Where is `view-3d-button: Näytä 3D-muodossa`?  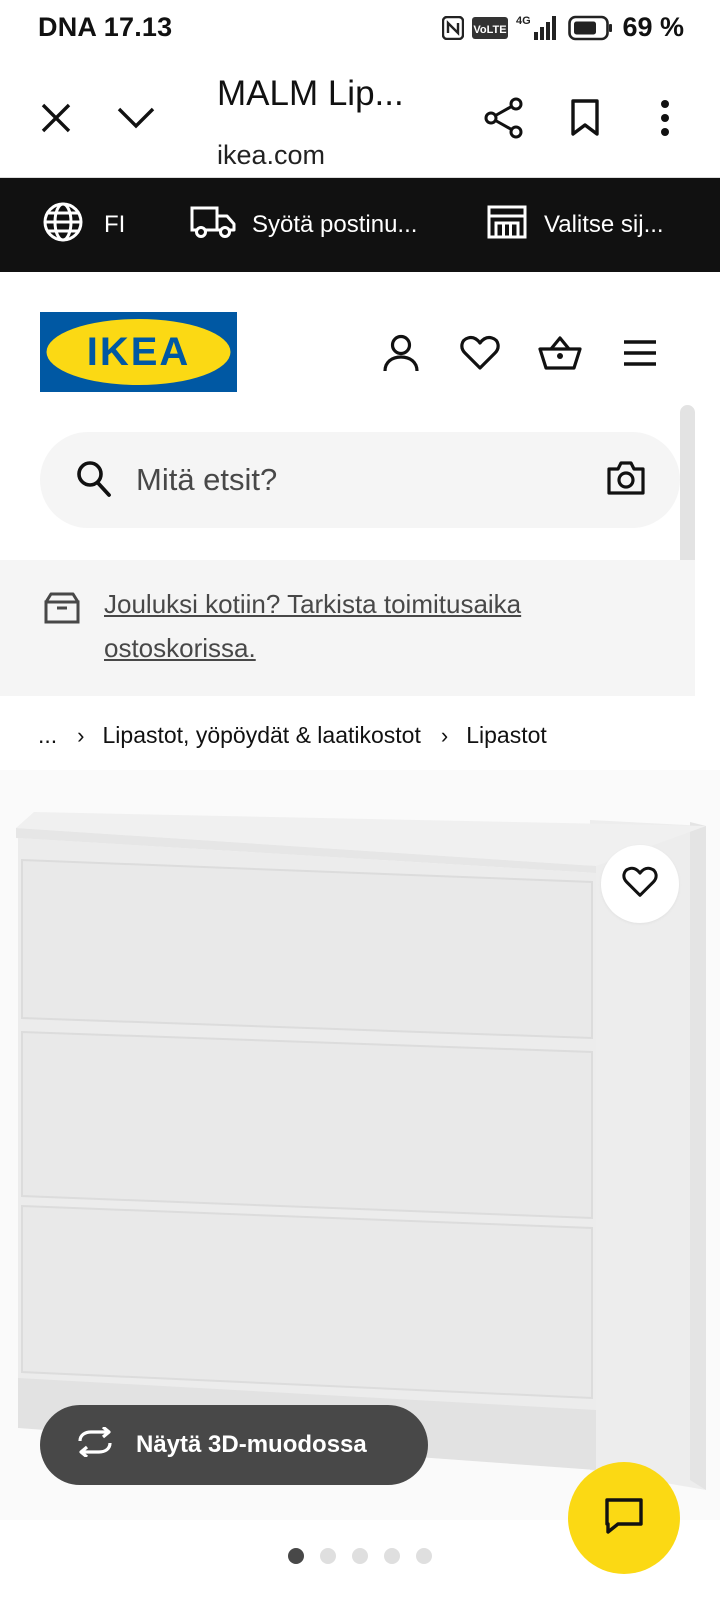 view-3d-button: Näytä 3D-muodossa is located at coordinates (234, 1445).